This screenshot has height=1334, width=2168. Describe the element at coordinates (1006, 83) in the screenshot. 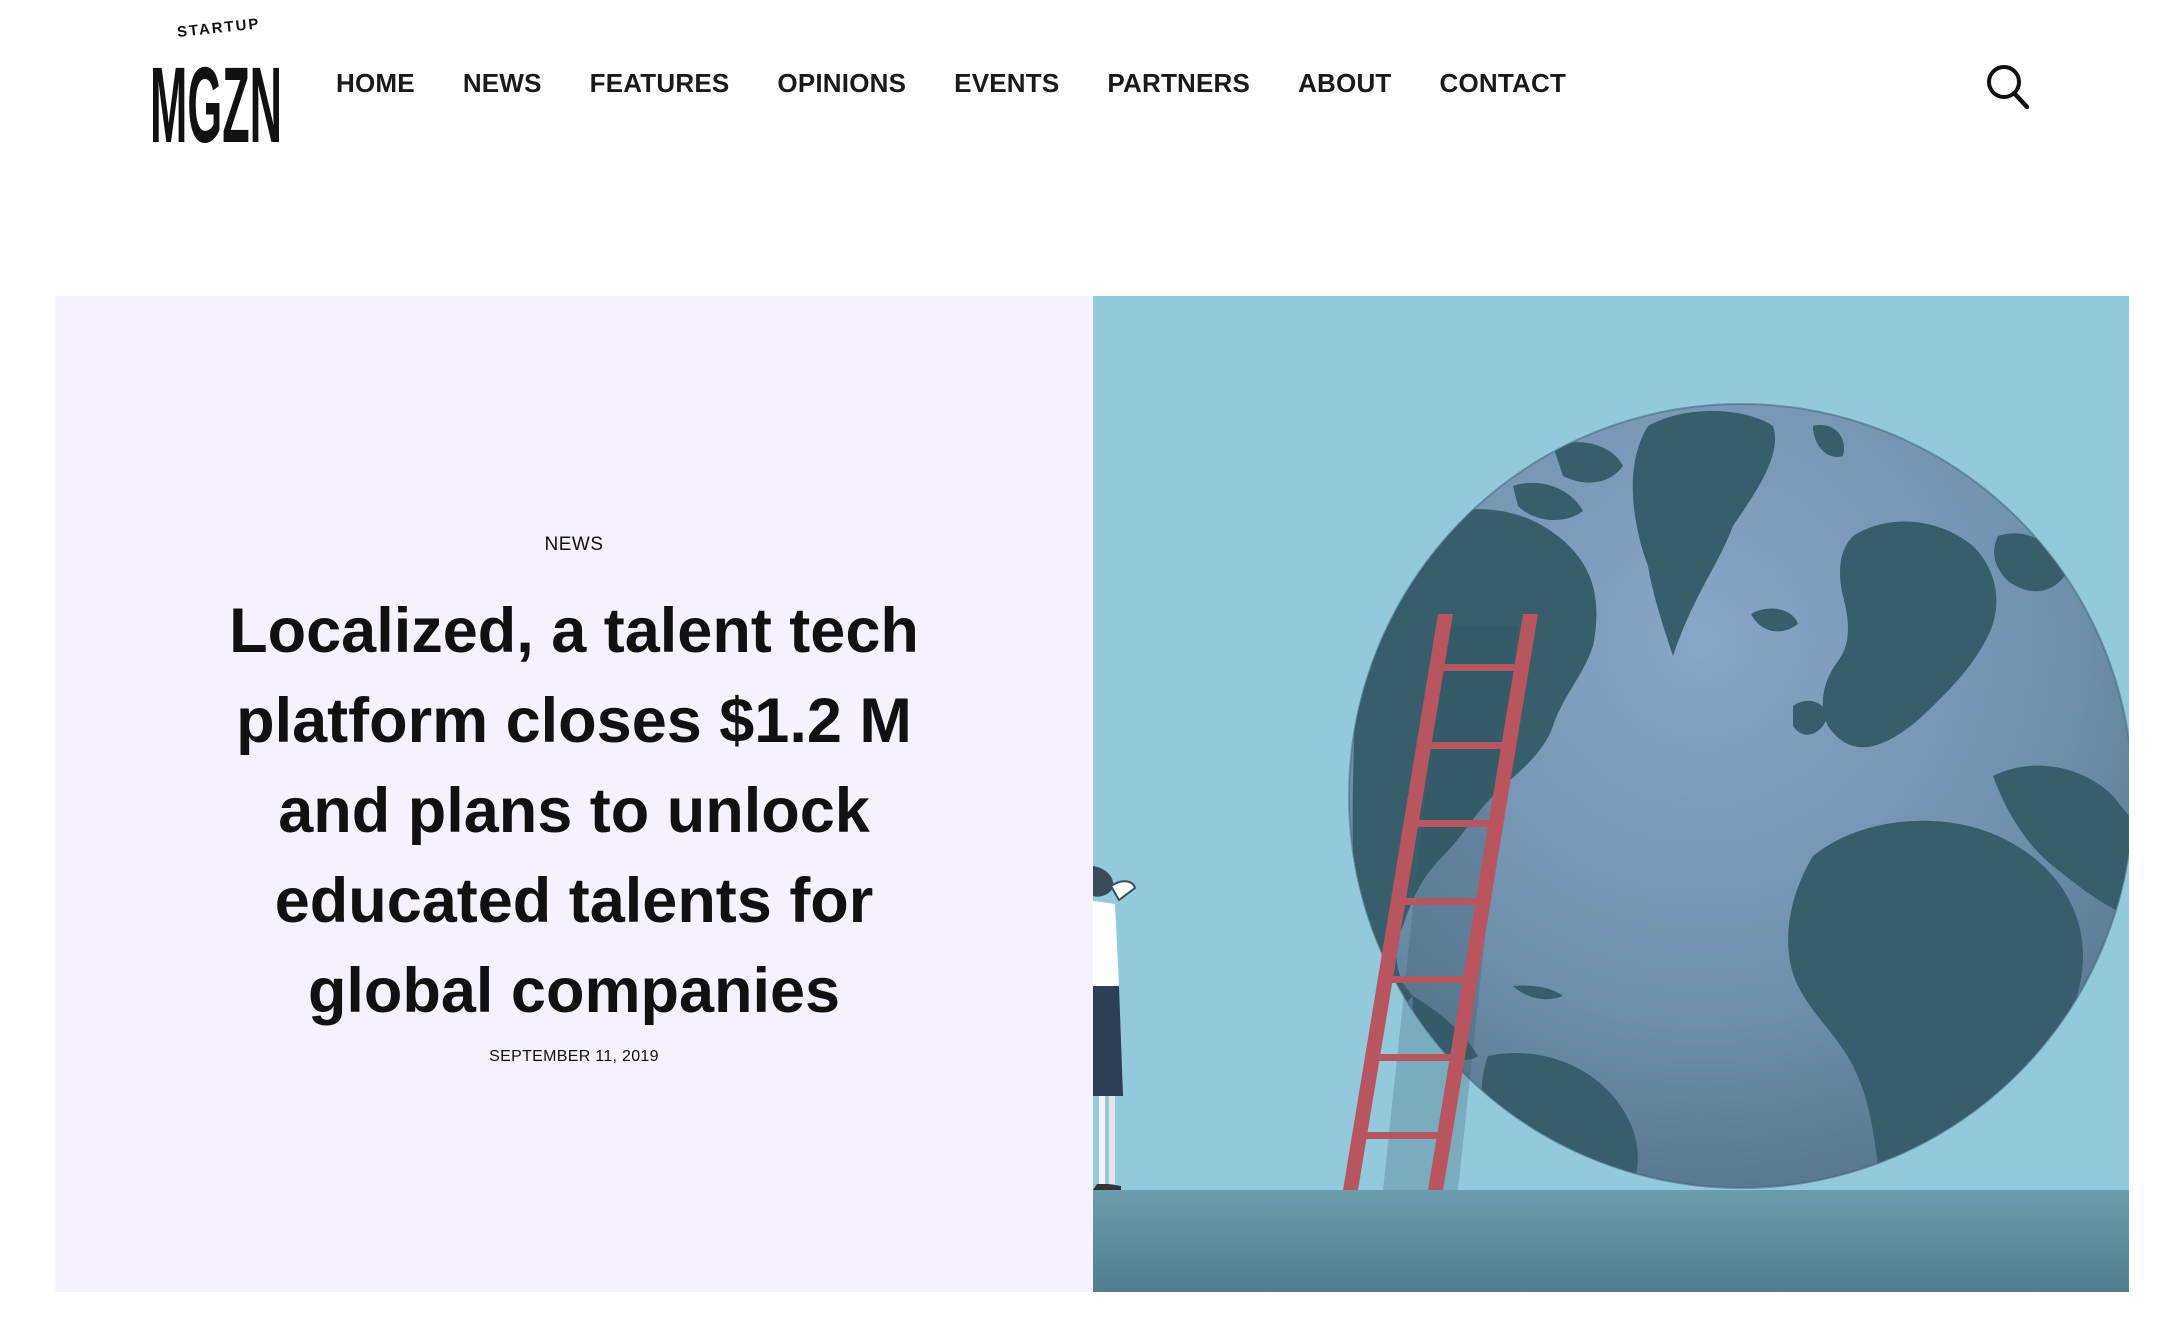

I see `nav-item-events: EVENTS` at that location.